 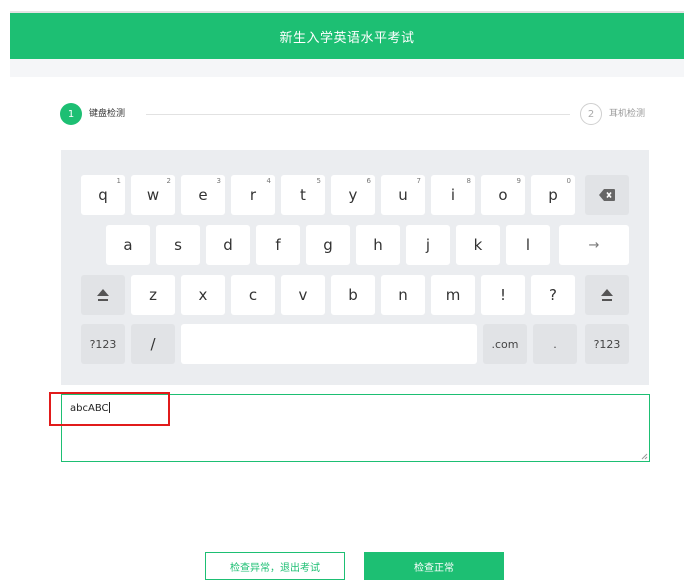 What do you see at coordinates (418, 181) in the screenshot?
I see `key-hint: 7` at bounding box center [418, 181].